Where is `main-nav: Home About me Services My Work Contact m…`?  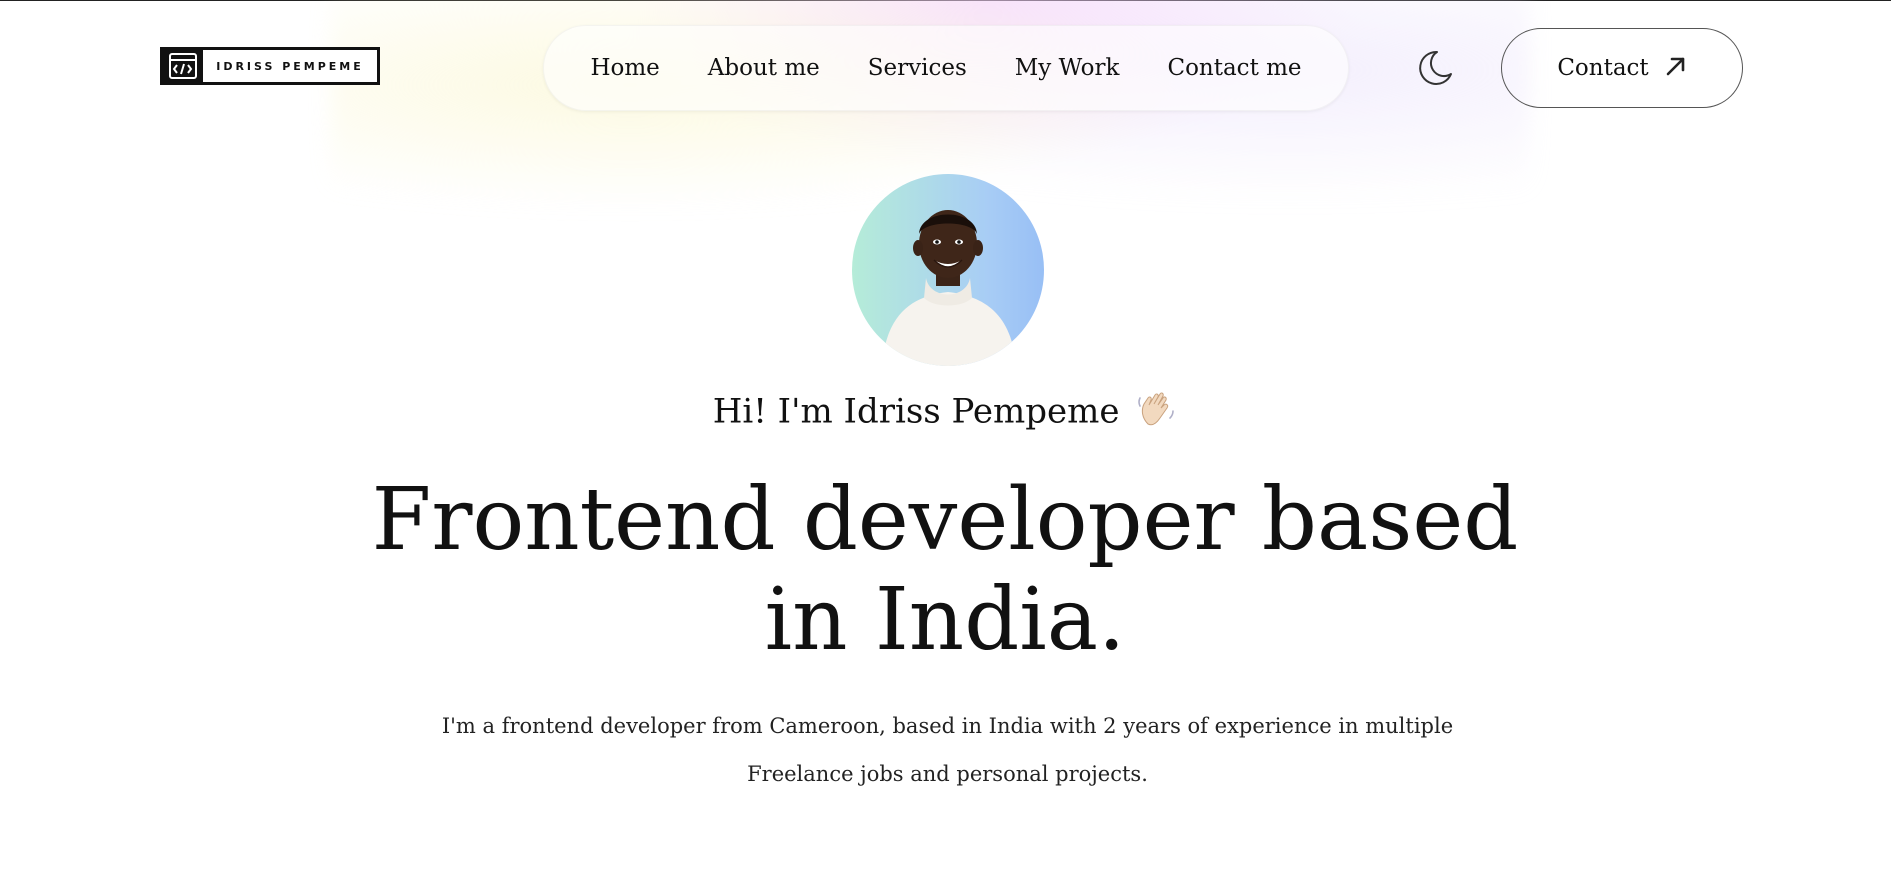 main-nav: Home About me Services My Work Contact m… is located at coordinates (946, 68).